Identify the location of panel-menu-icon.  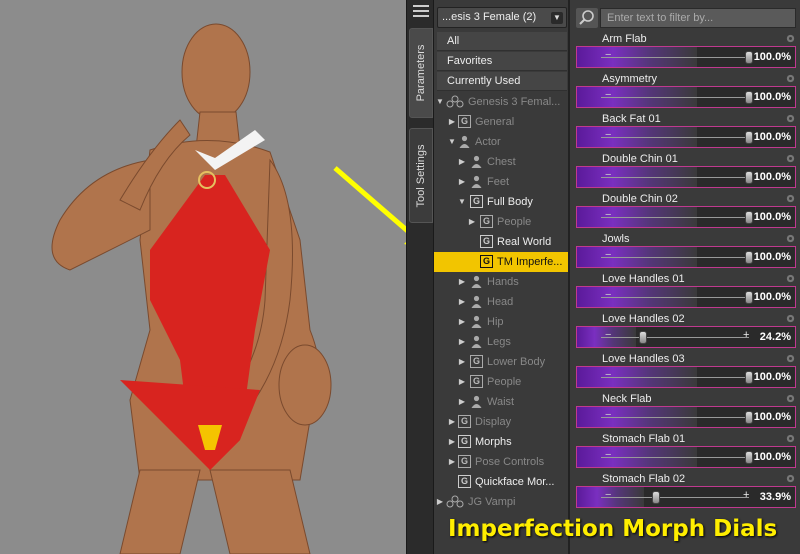
(421, 11).